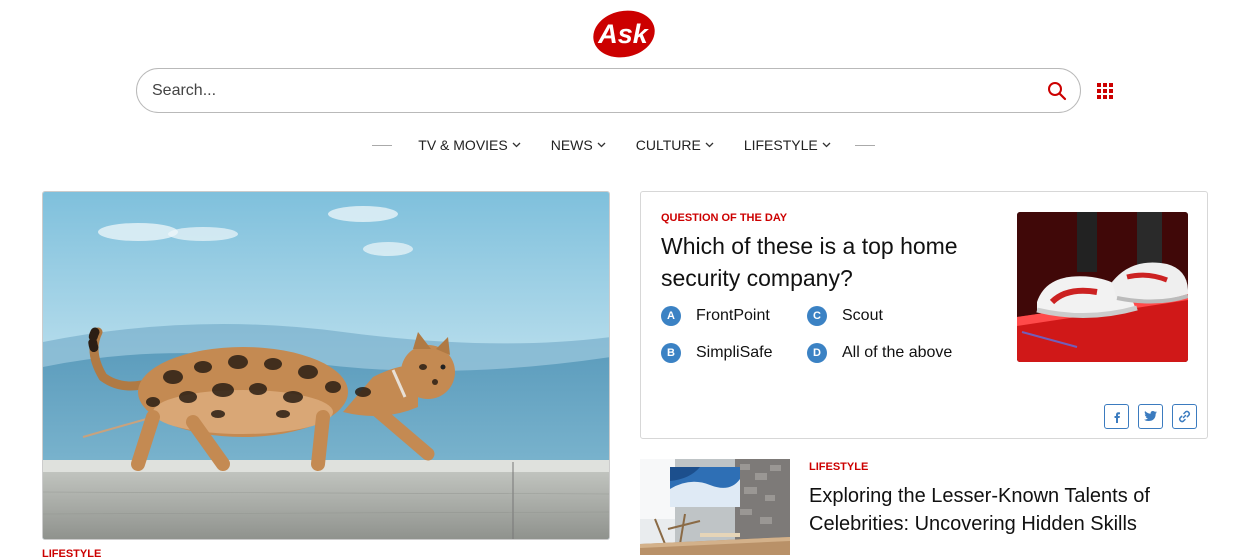  What do you see at coordinates (1150, 416) in the screenshot?
I see `twitter-icon` at bounding box center [1150, 416].